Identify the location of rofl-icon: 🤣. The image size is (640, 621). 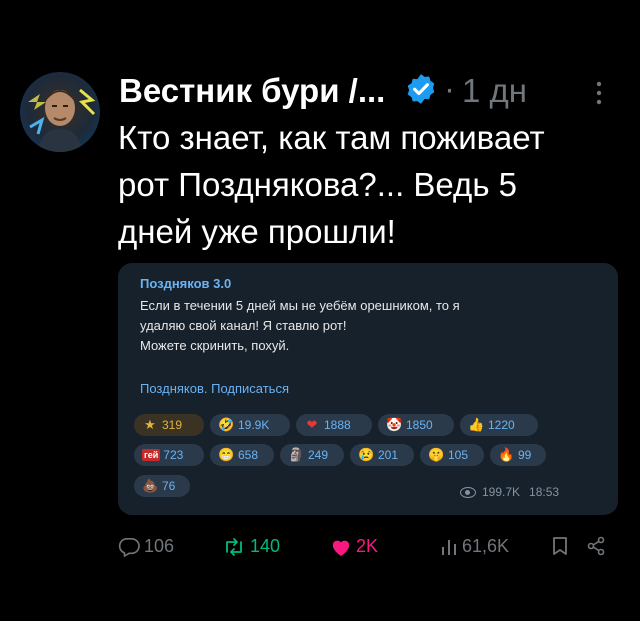
(226, 424).